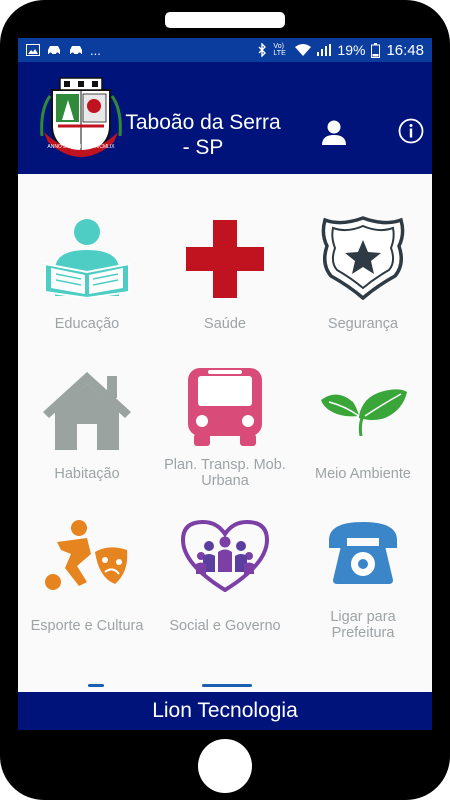 The image size is (450, 800). I want to click on scroll-hint-right, so click(227, 685).